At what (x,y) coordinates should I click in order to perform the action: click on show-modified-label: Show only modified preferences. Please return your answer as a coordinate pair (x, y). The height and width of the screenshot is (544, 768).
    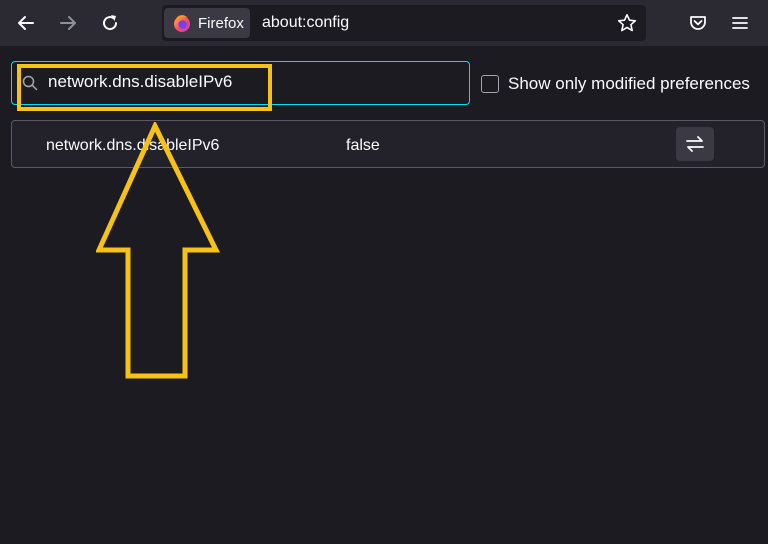
    Looking at the image, I should click on (629, 83).